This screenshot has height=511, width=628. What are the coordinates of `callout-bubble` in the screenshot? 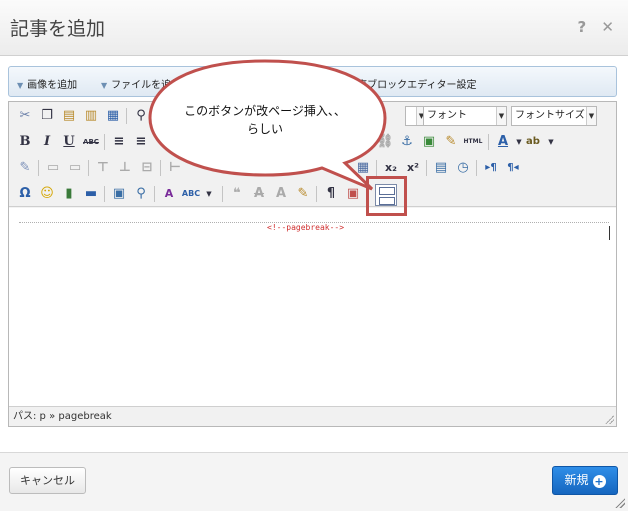 It's located at (267, 125).